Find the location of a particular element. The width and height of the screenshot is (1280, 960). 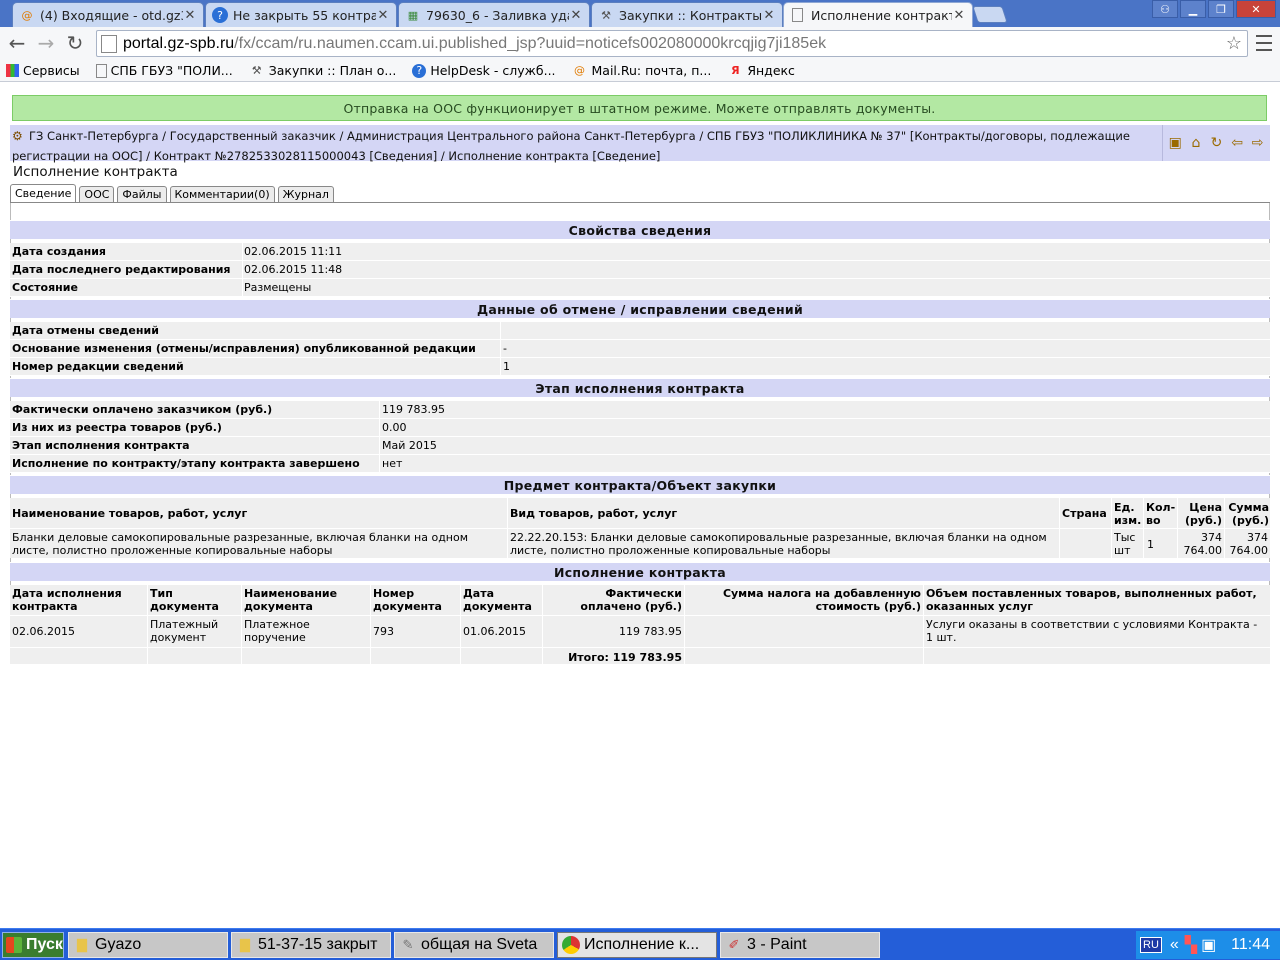

forward-button: → is located at coordinates (46, 43).